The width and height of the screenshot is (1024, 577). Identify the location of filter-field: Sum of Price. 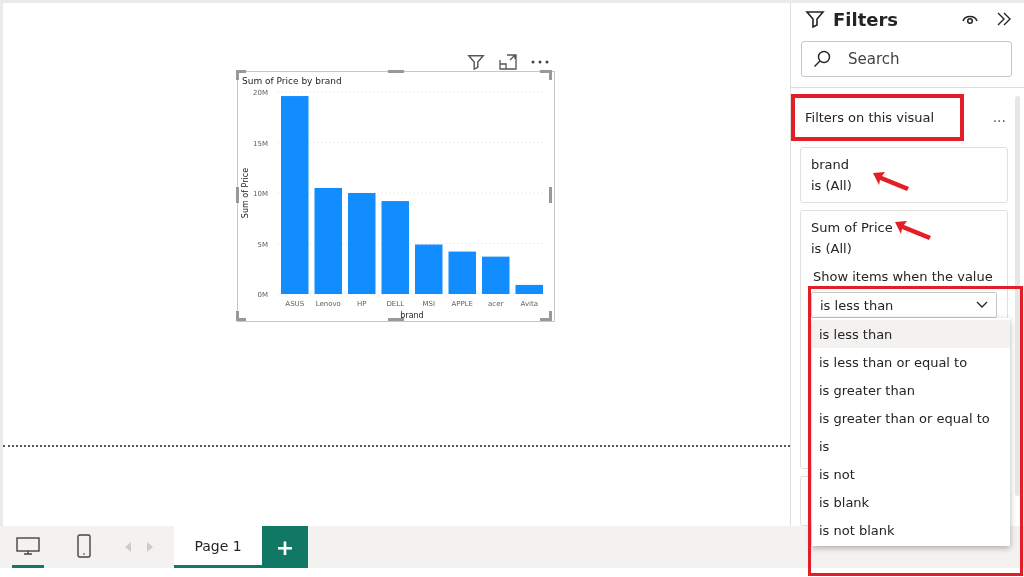
(852, 227).